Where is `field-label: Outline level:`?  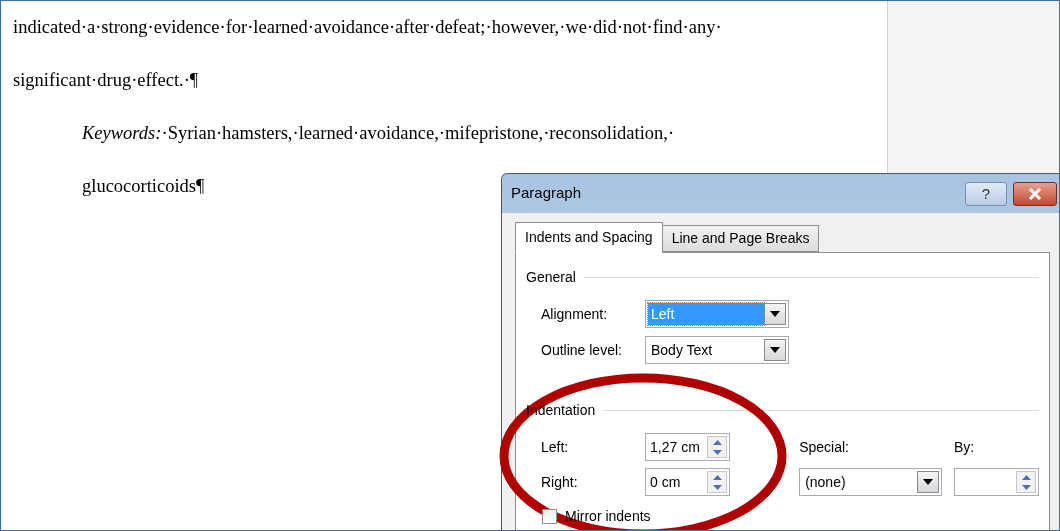
field-label: Outline level: is located at coordinates (582, 350).